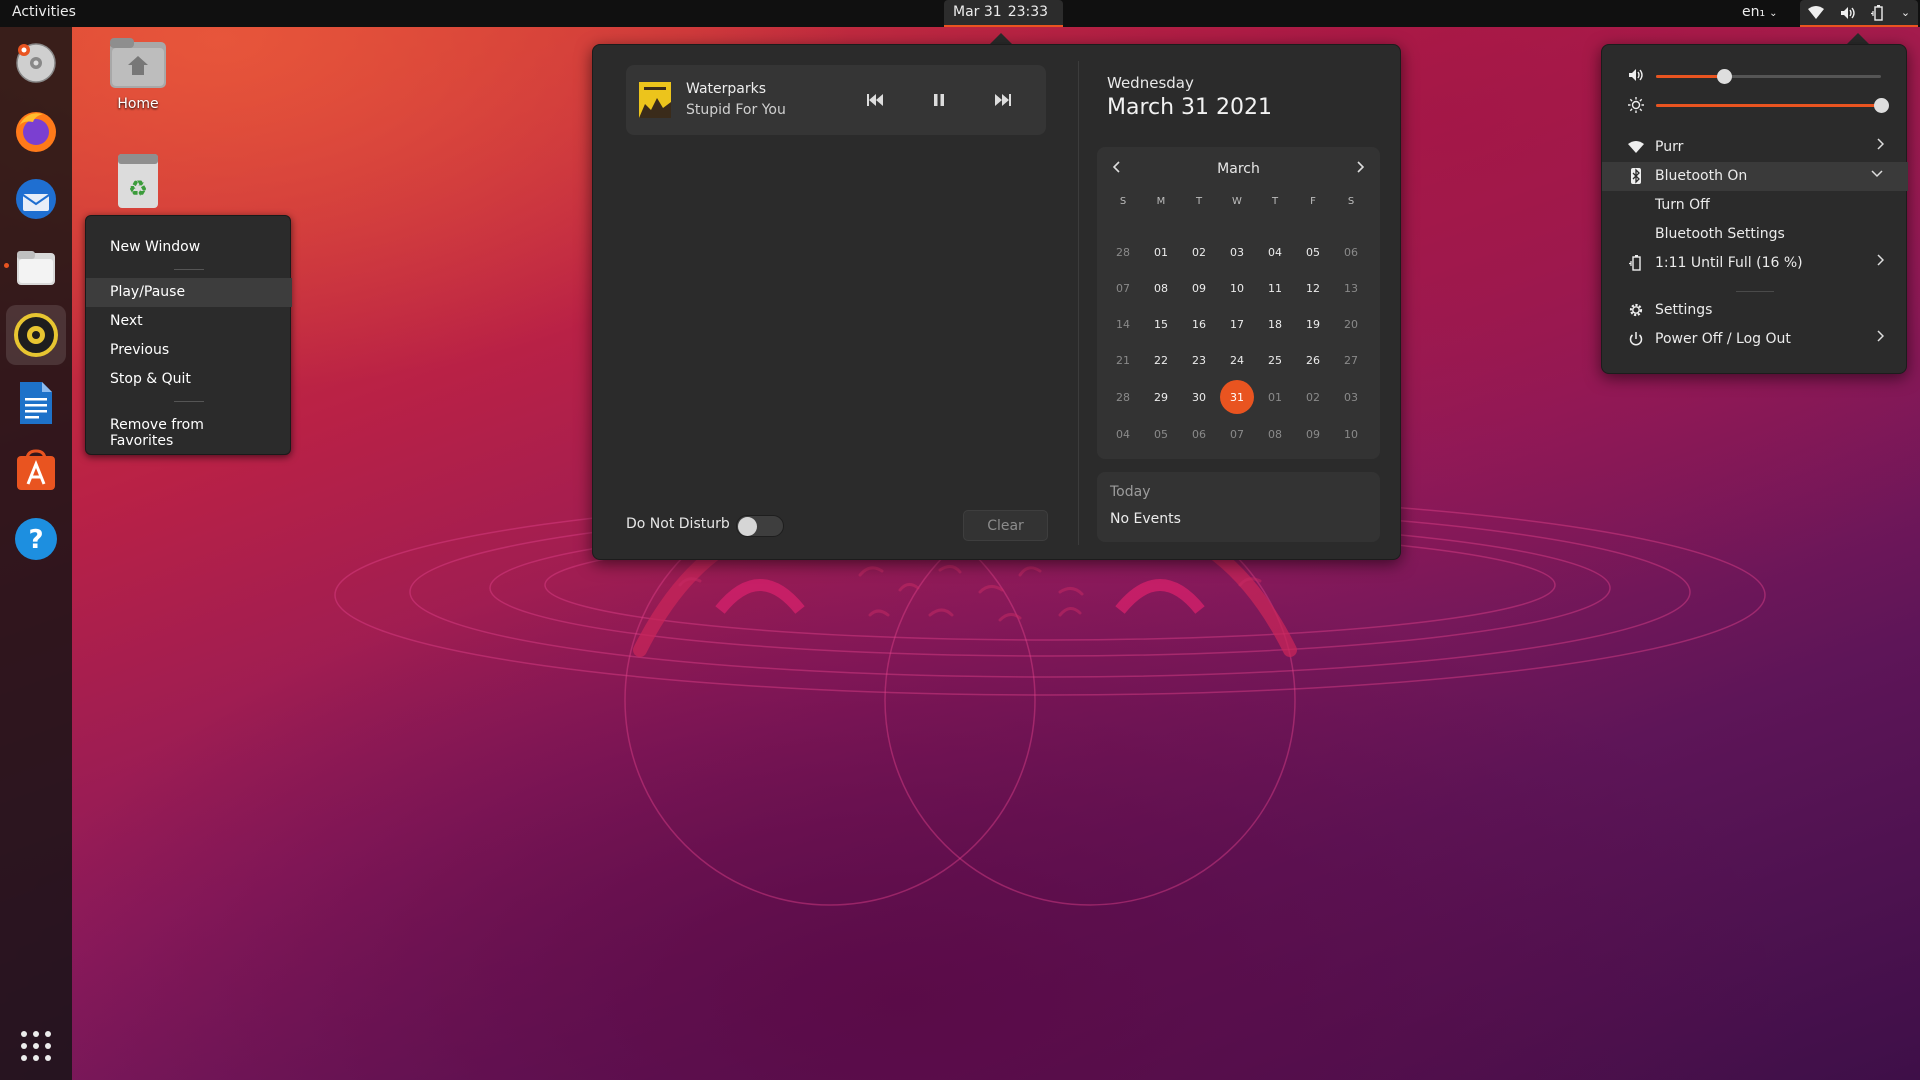 This screenshot has height=1080, width=1920. Describe the element at coordinates (1360, 167) in the screenshot. I see `next-month-button` at that location.